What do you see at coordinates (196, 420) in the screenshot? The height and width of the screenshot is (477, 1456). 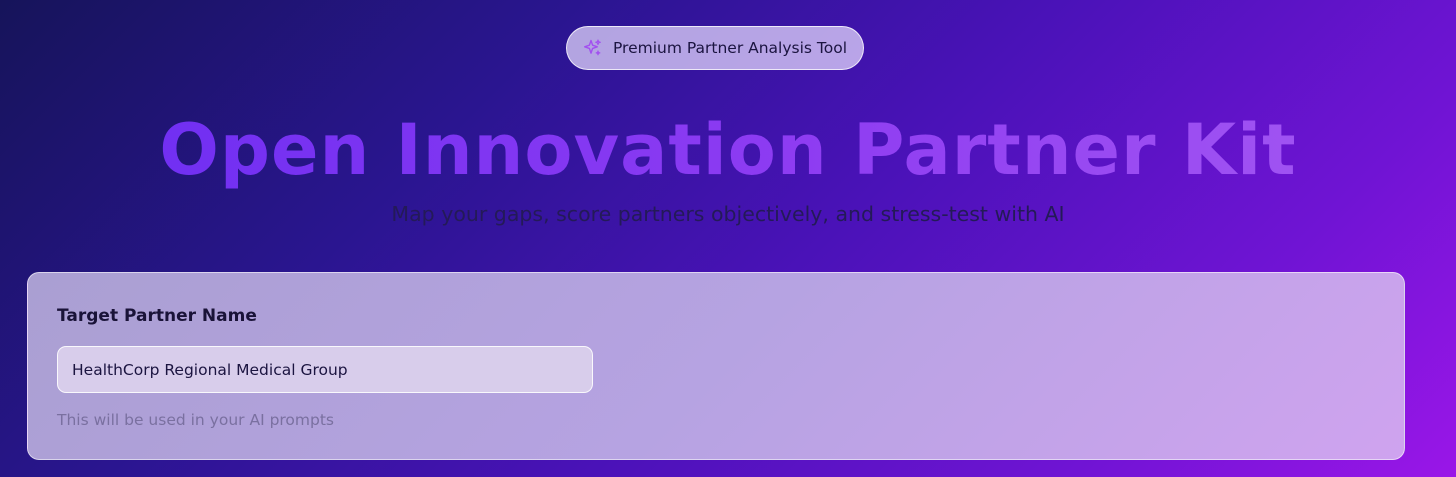 I see `partner-name-helper-text: This will be used in your AI prompts` at bounding box center [196, 420].